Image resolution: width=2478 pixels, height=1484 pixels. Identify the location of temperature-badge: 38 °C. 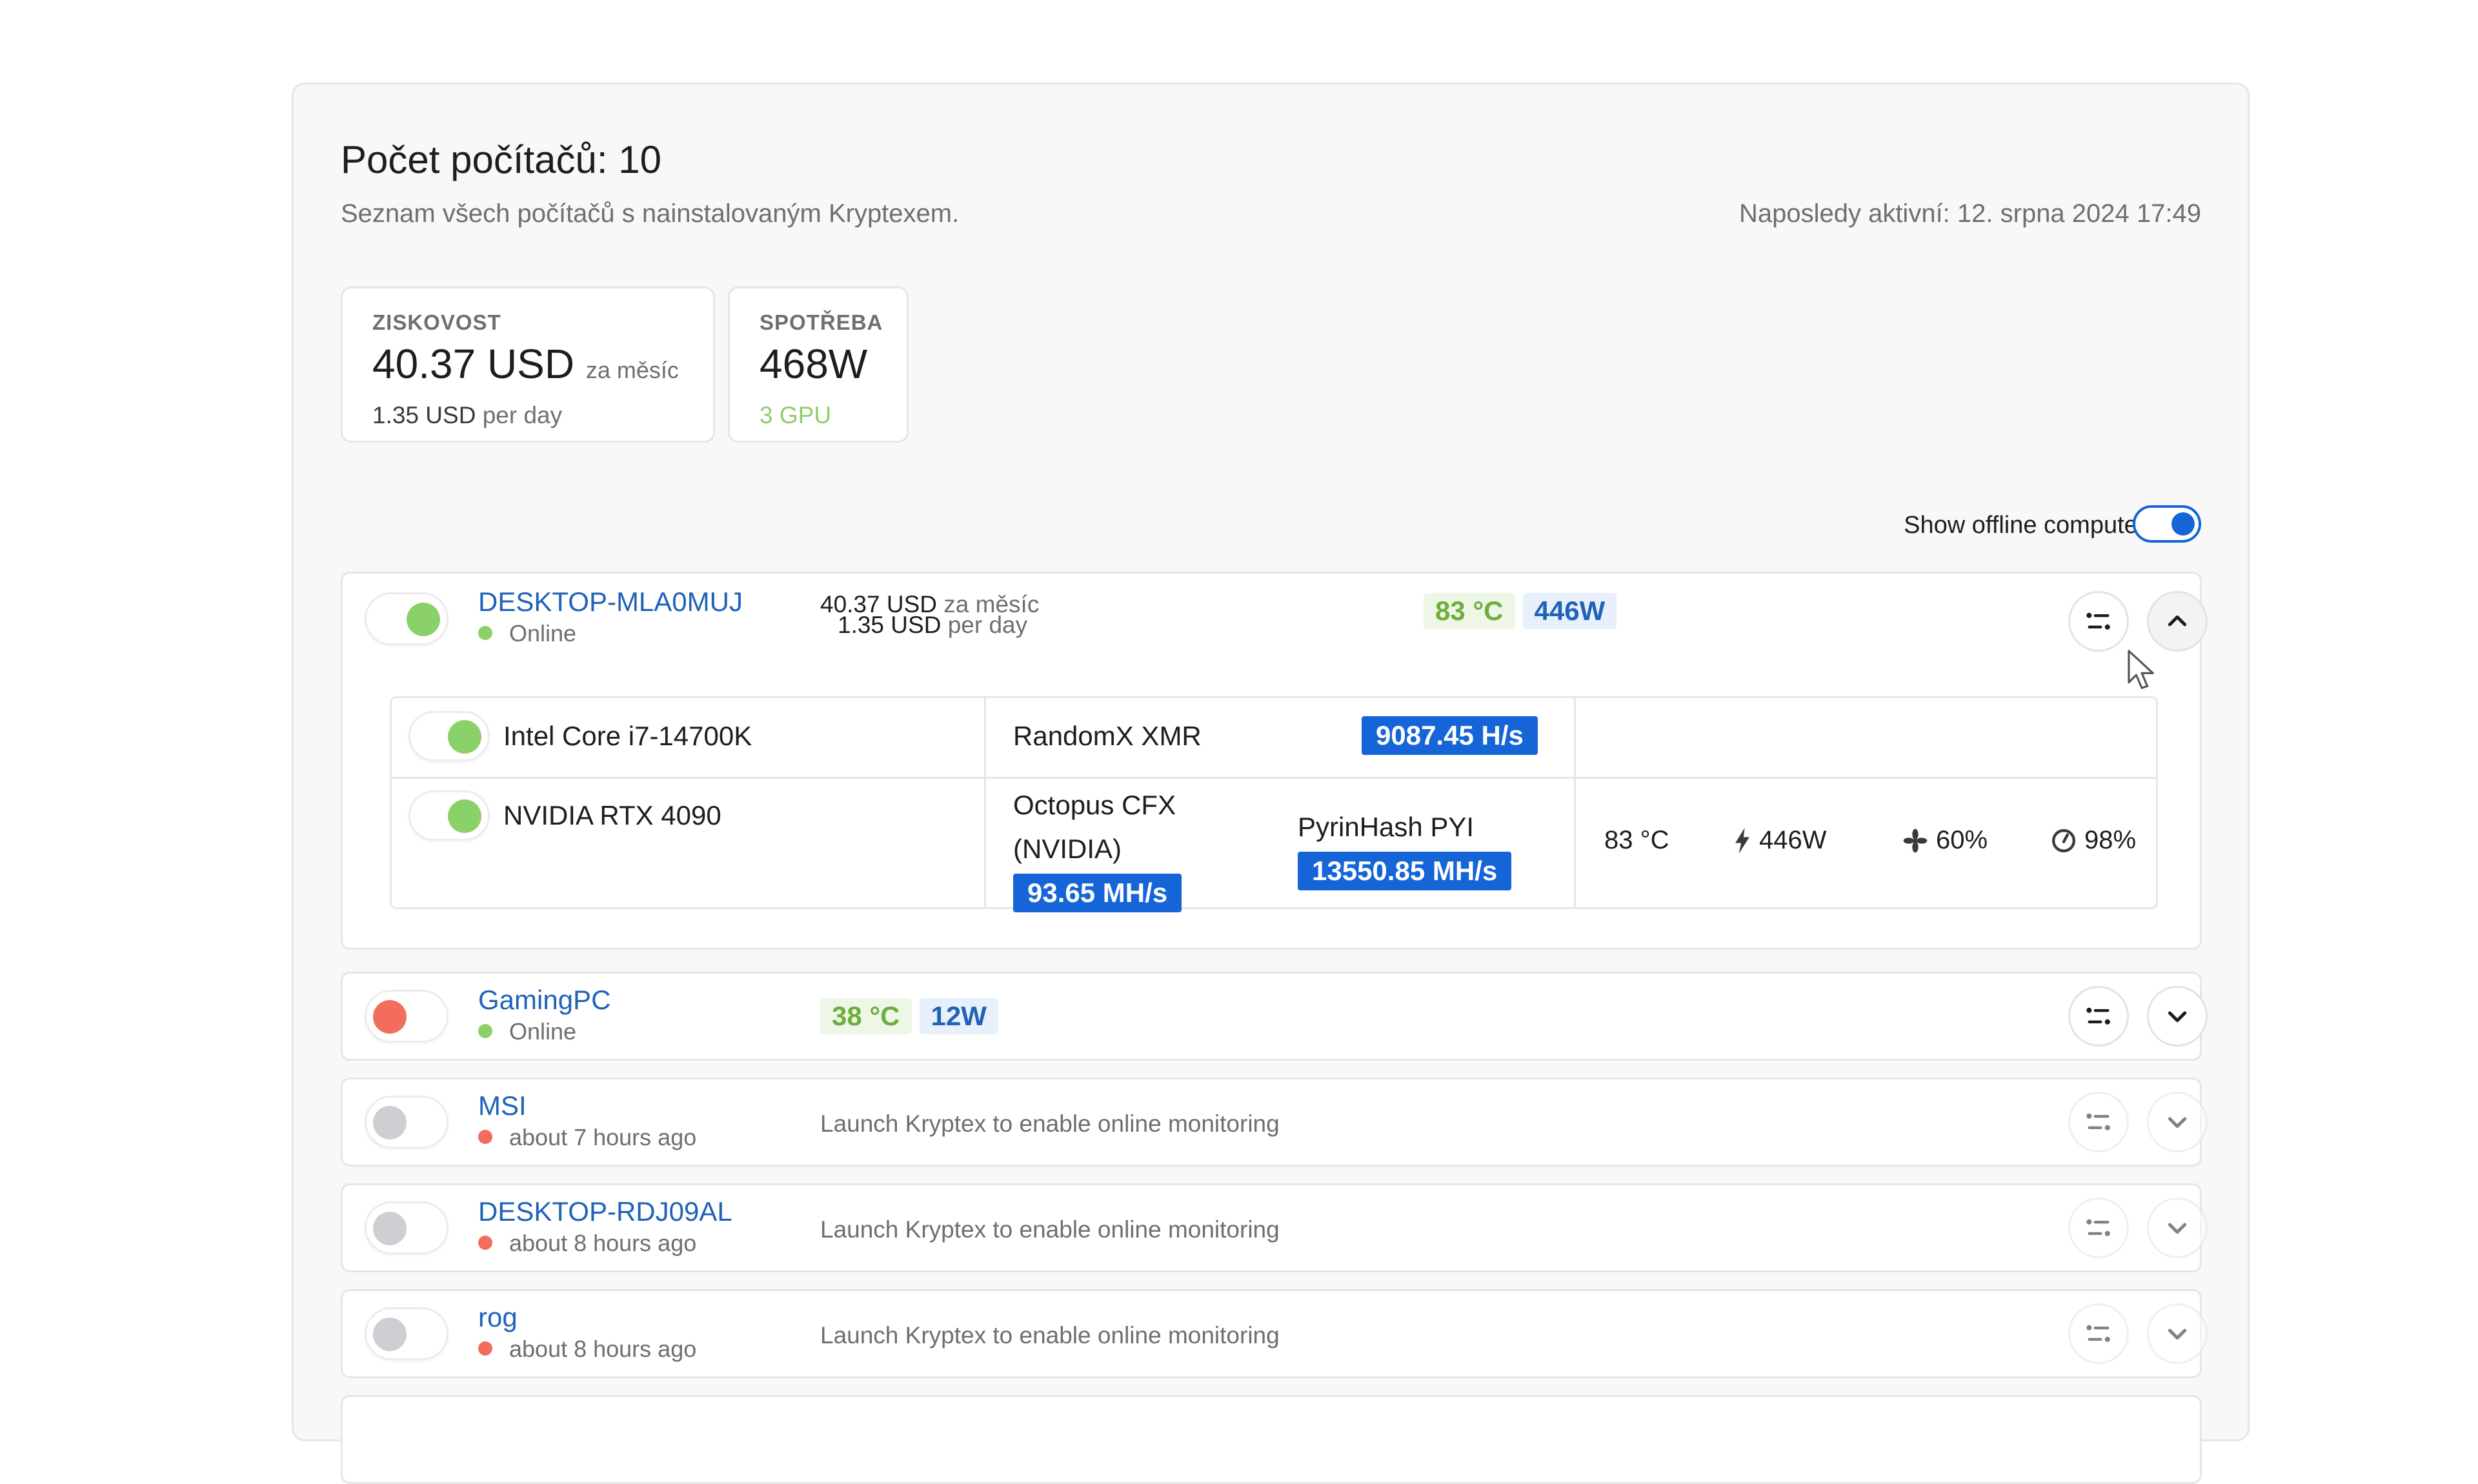
(866, 1016).